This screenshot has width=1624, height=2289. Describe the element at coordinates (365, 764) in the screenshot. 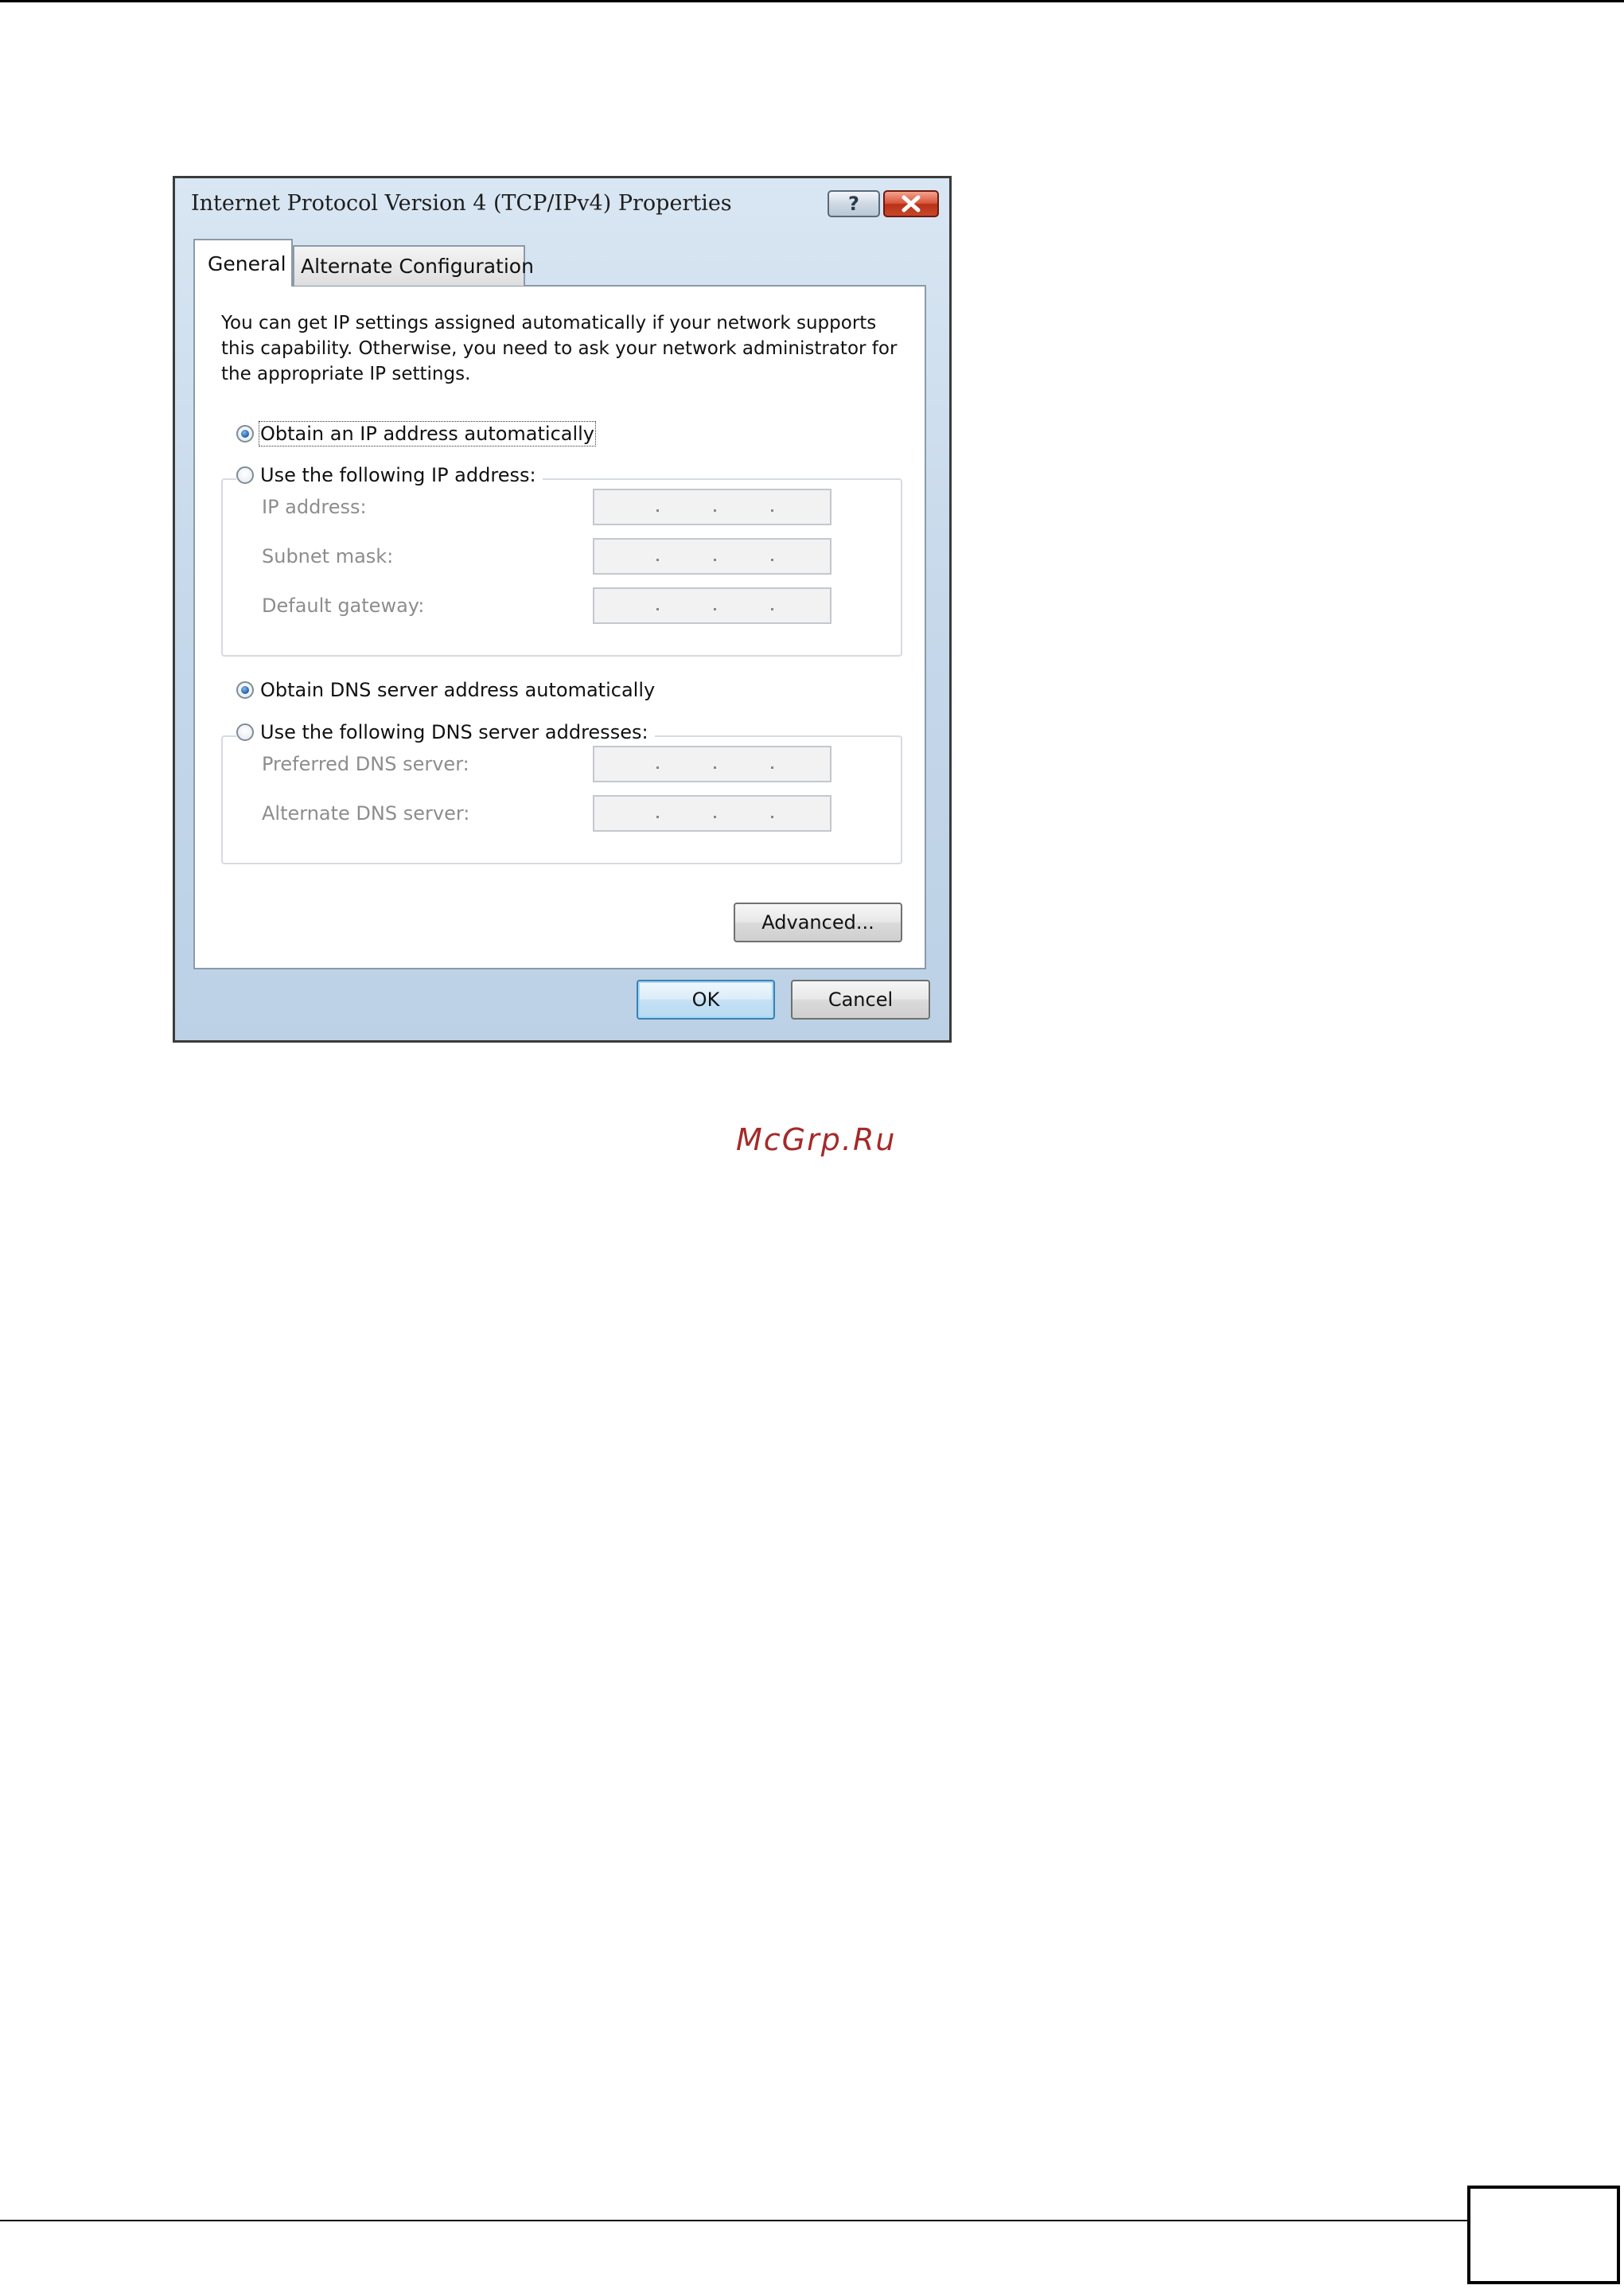

I see `preferred-dns-label: Preferred DNS server:` at that location.